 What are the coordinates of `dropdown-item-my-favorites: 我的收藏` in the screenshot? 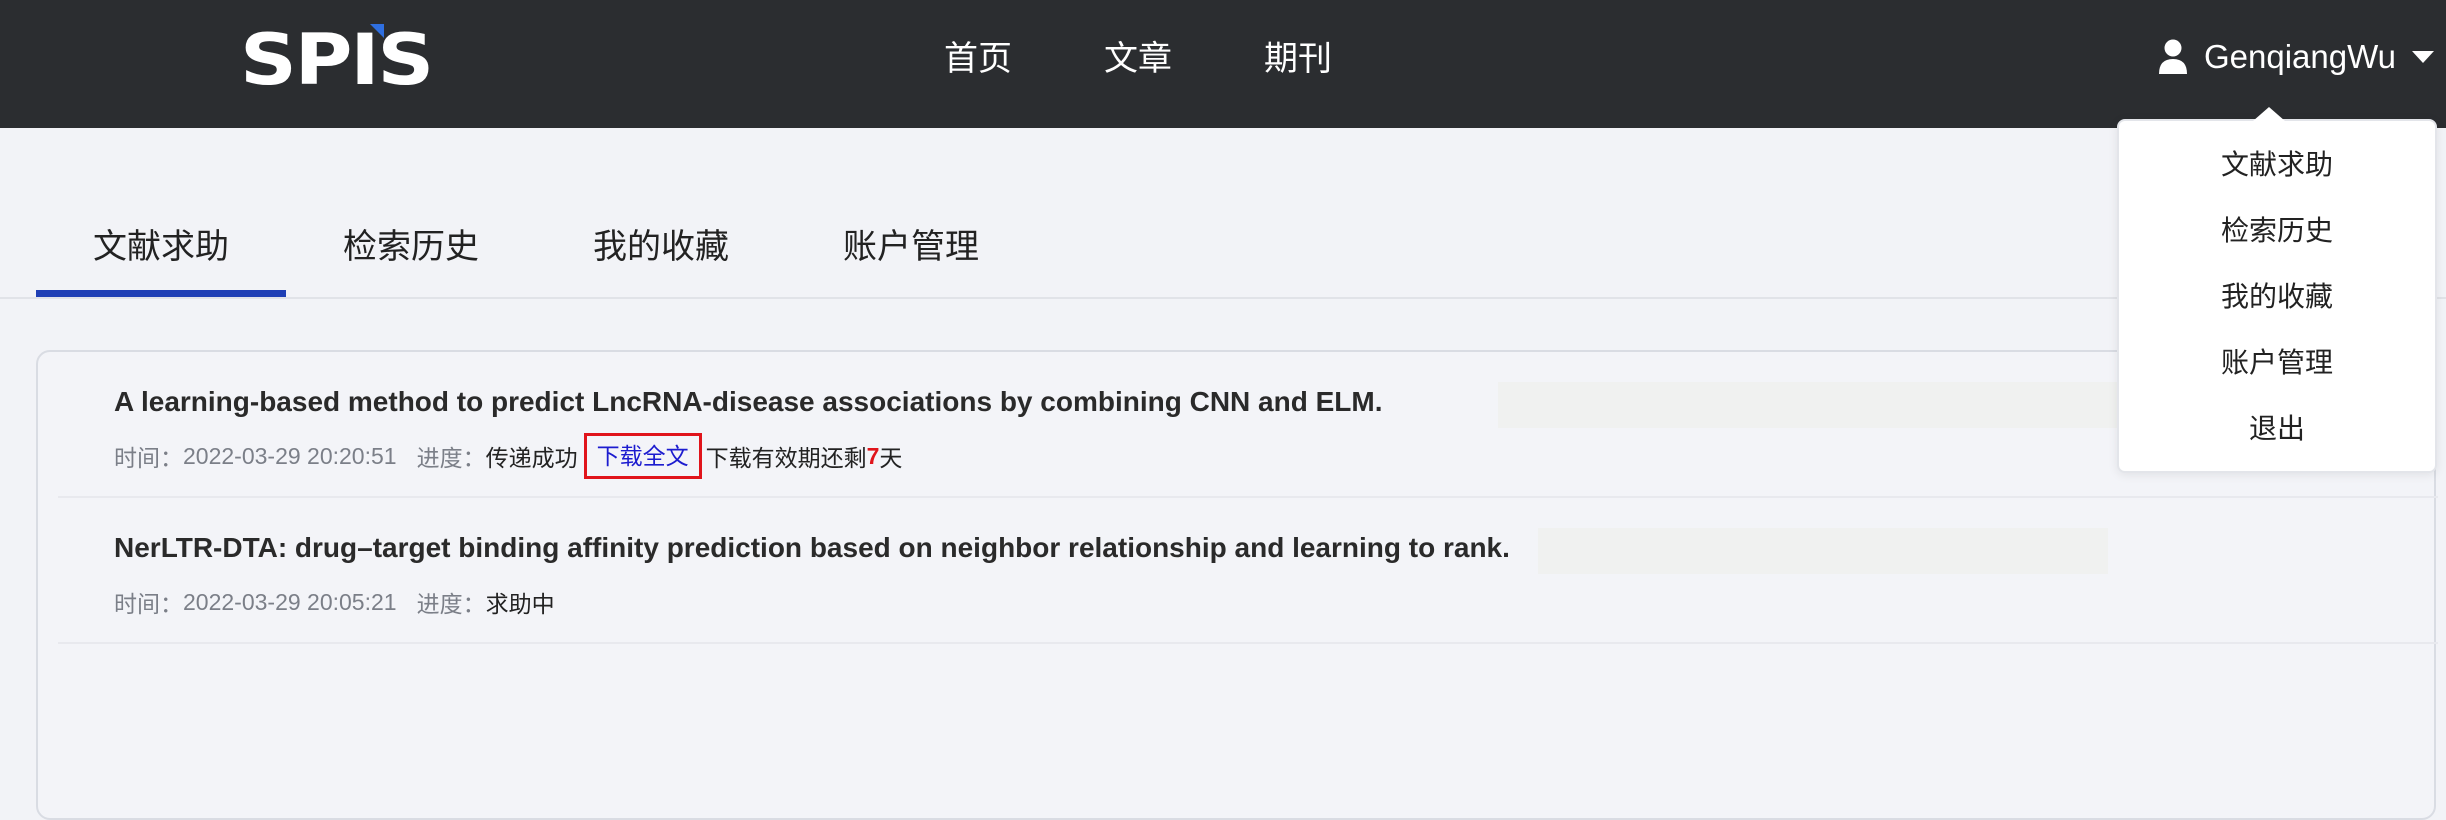 It's located at (2277, 297).